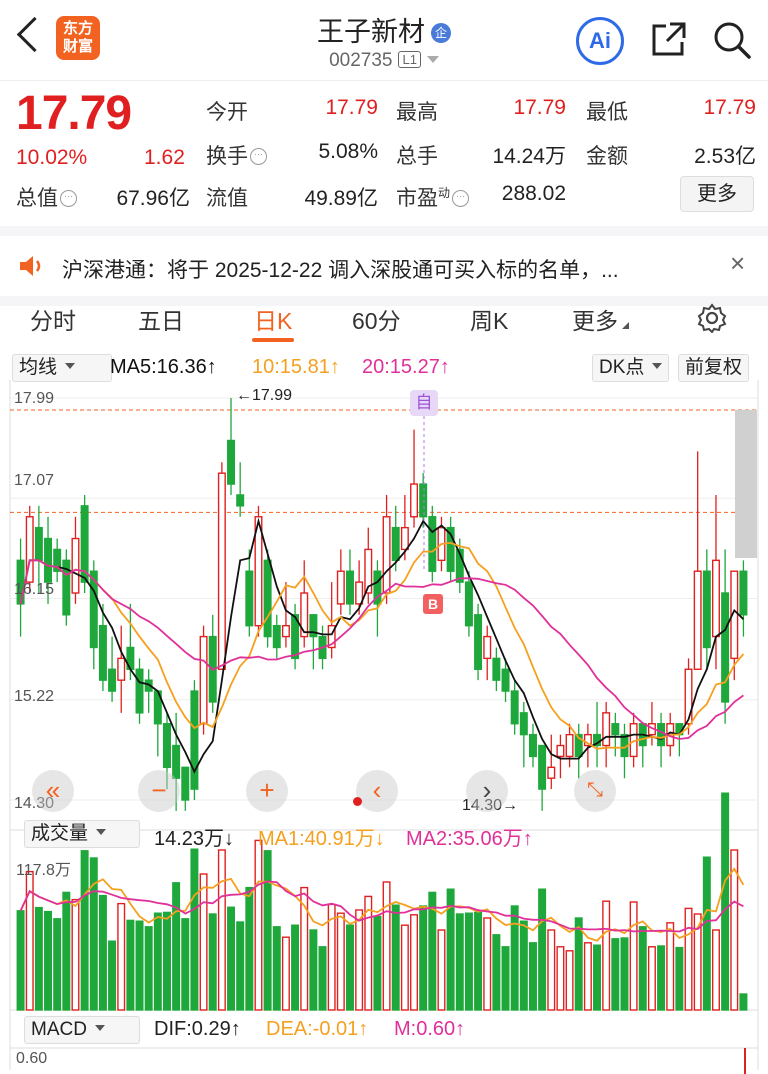  I want to click on chevron-icon, so click(625, 325).